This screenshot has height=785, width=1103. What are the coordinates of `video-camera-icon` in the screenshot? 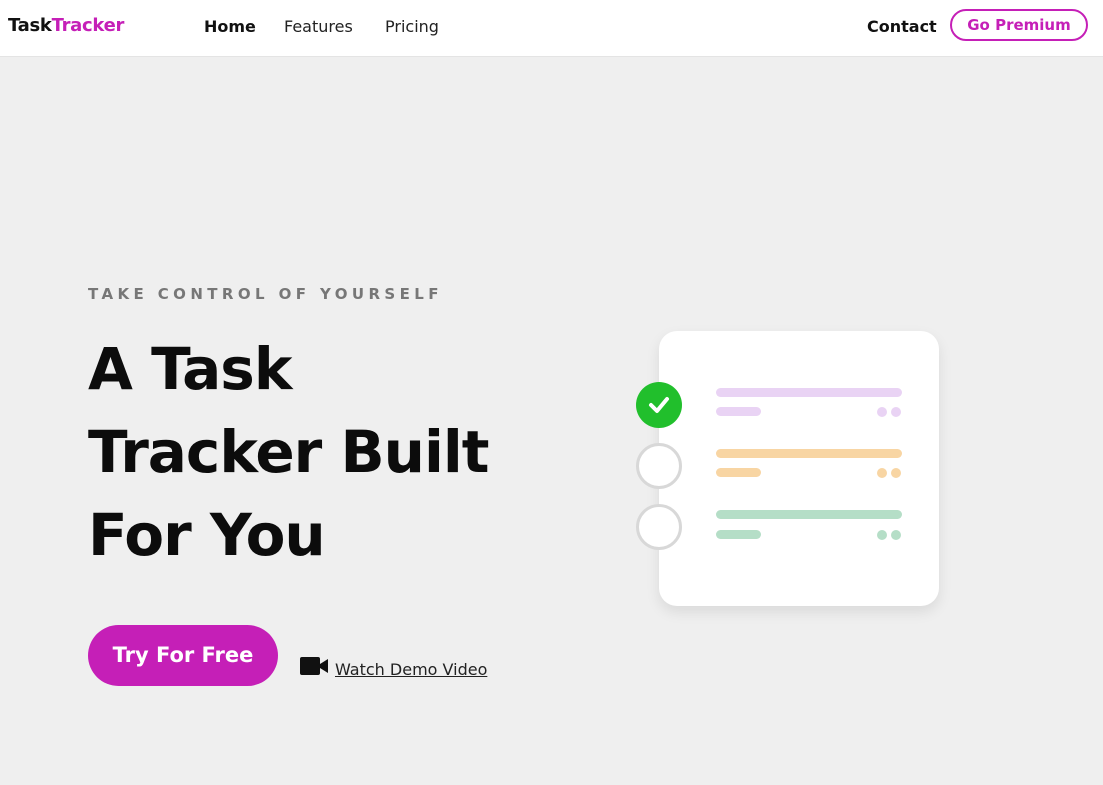 It's located at (314, 666).